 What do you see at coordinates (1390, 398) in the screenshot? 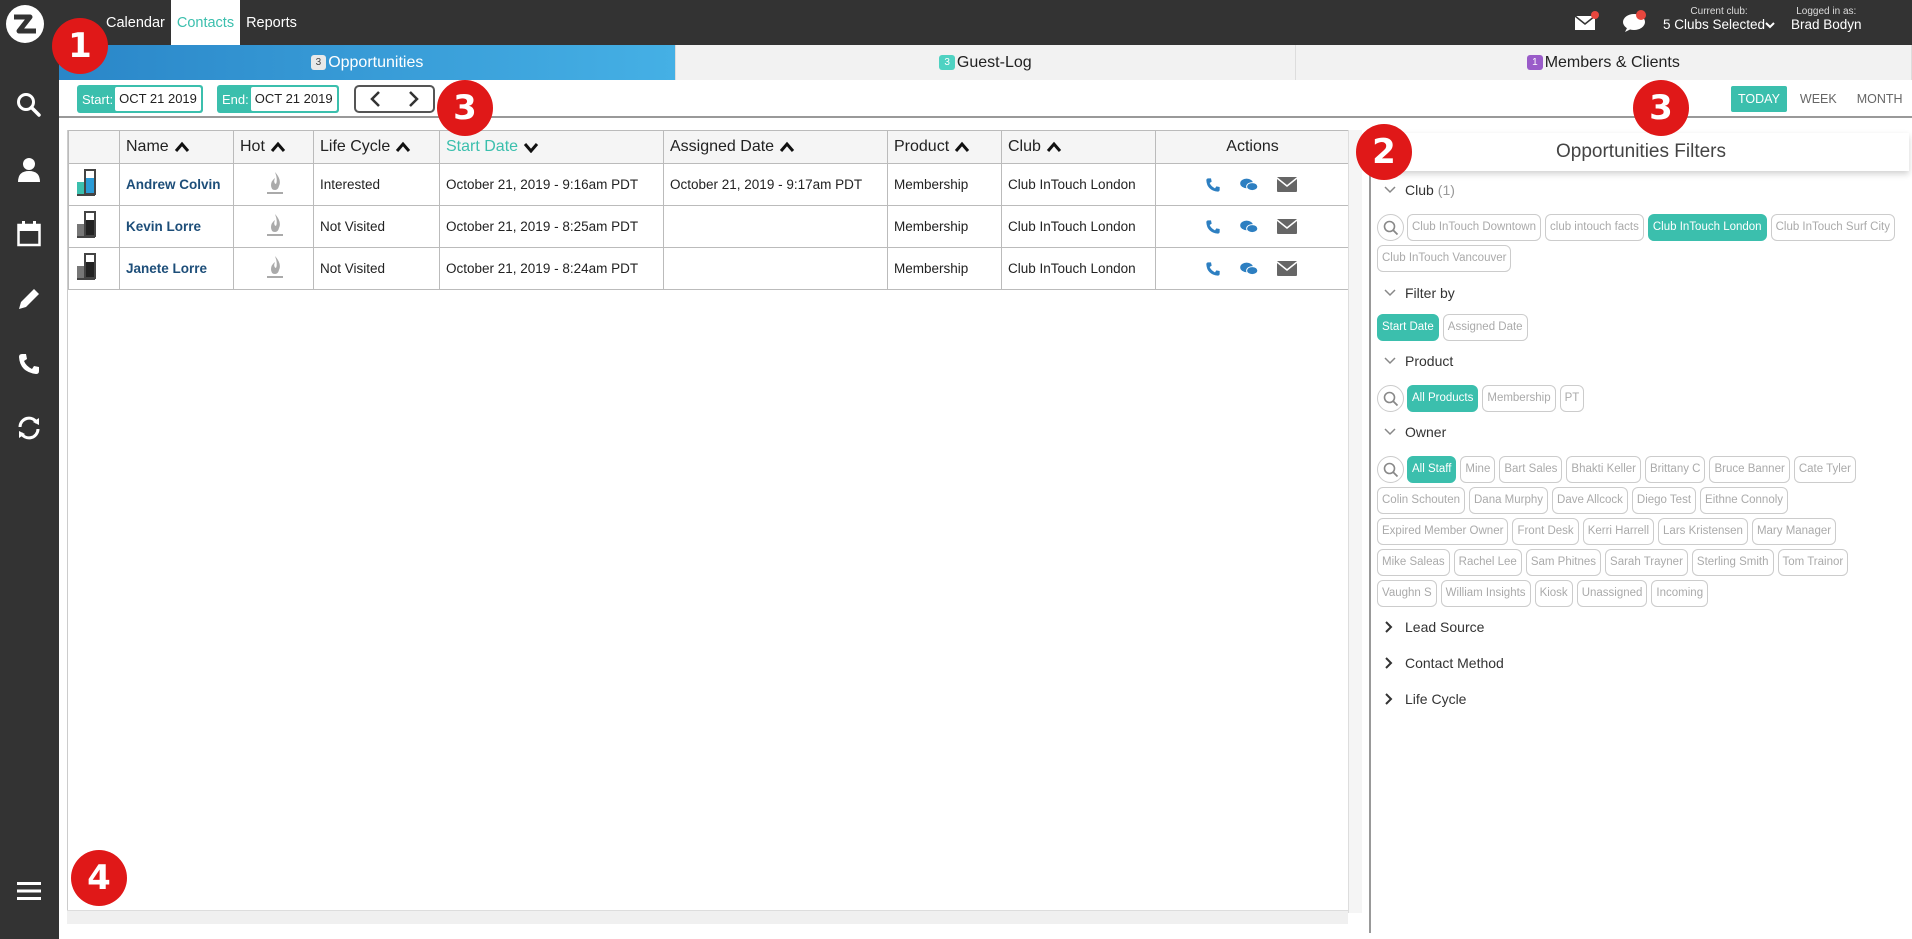
I see `product-search-button` at bounding box center [1390, 398].